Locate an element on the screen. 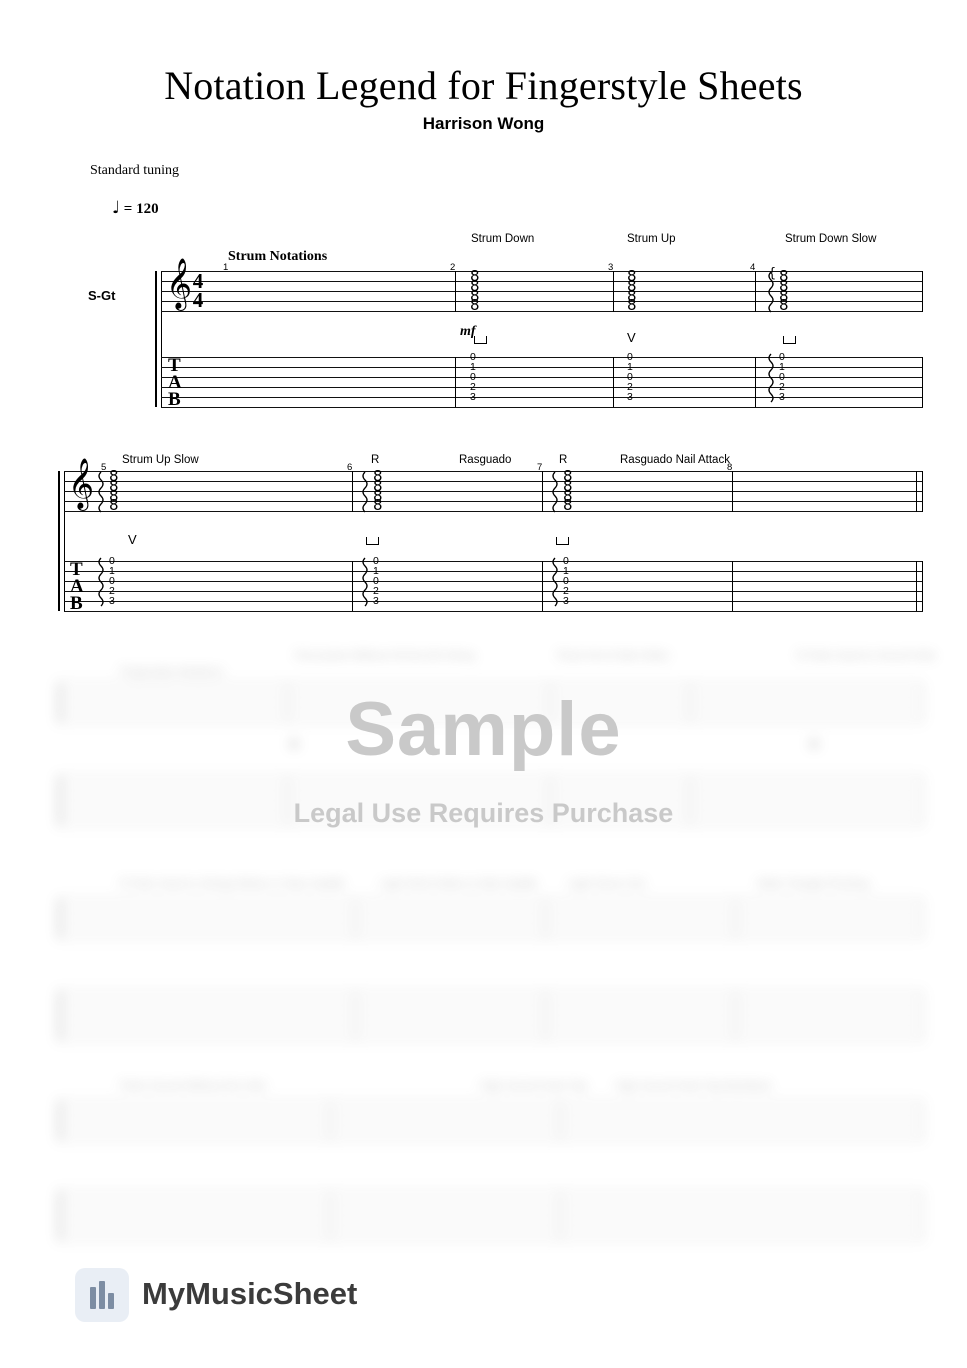  instrument-label: S-Gt is located at coordinates (102, 295).